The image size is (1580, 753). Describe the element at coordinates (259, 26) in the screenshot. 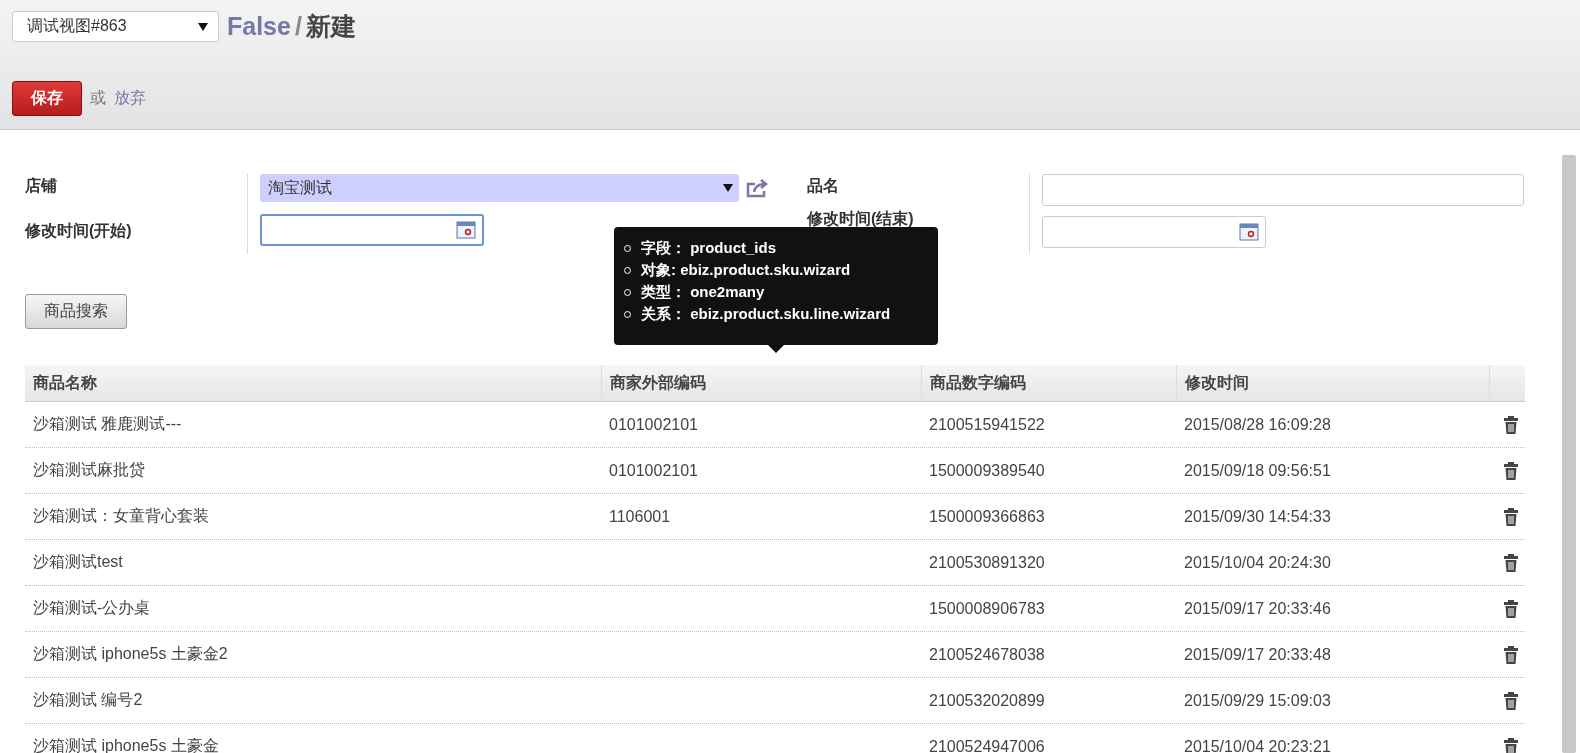

I see `breadcrumb-link: False` at that location.